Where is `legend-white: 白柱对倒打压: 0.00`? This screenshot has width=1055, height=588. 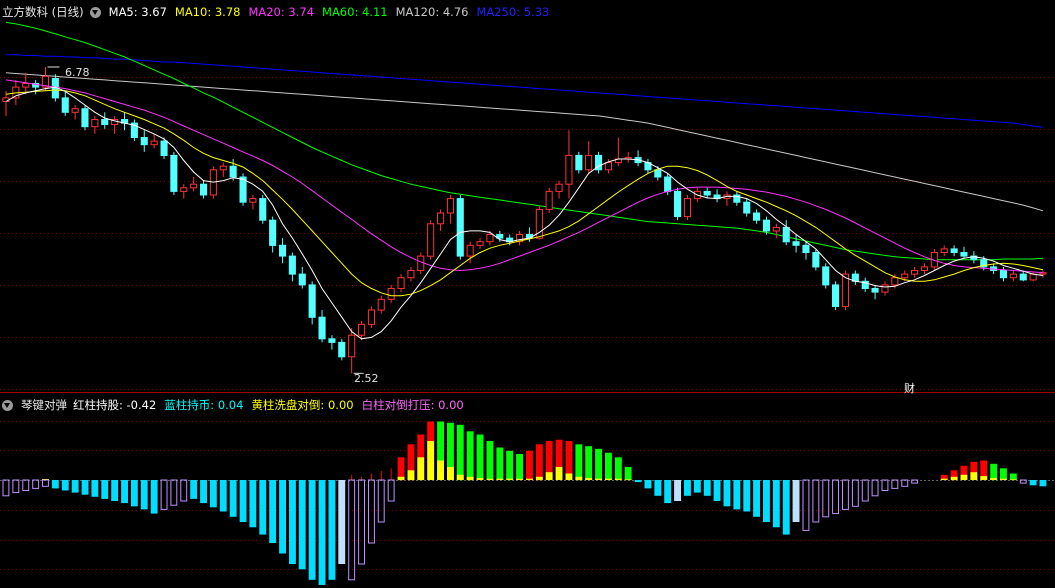 legend-white: 白柱对倒打压: 0.00 is located at coordinates (412, 405).